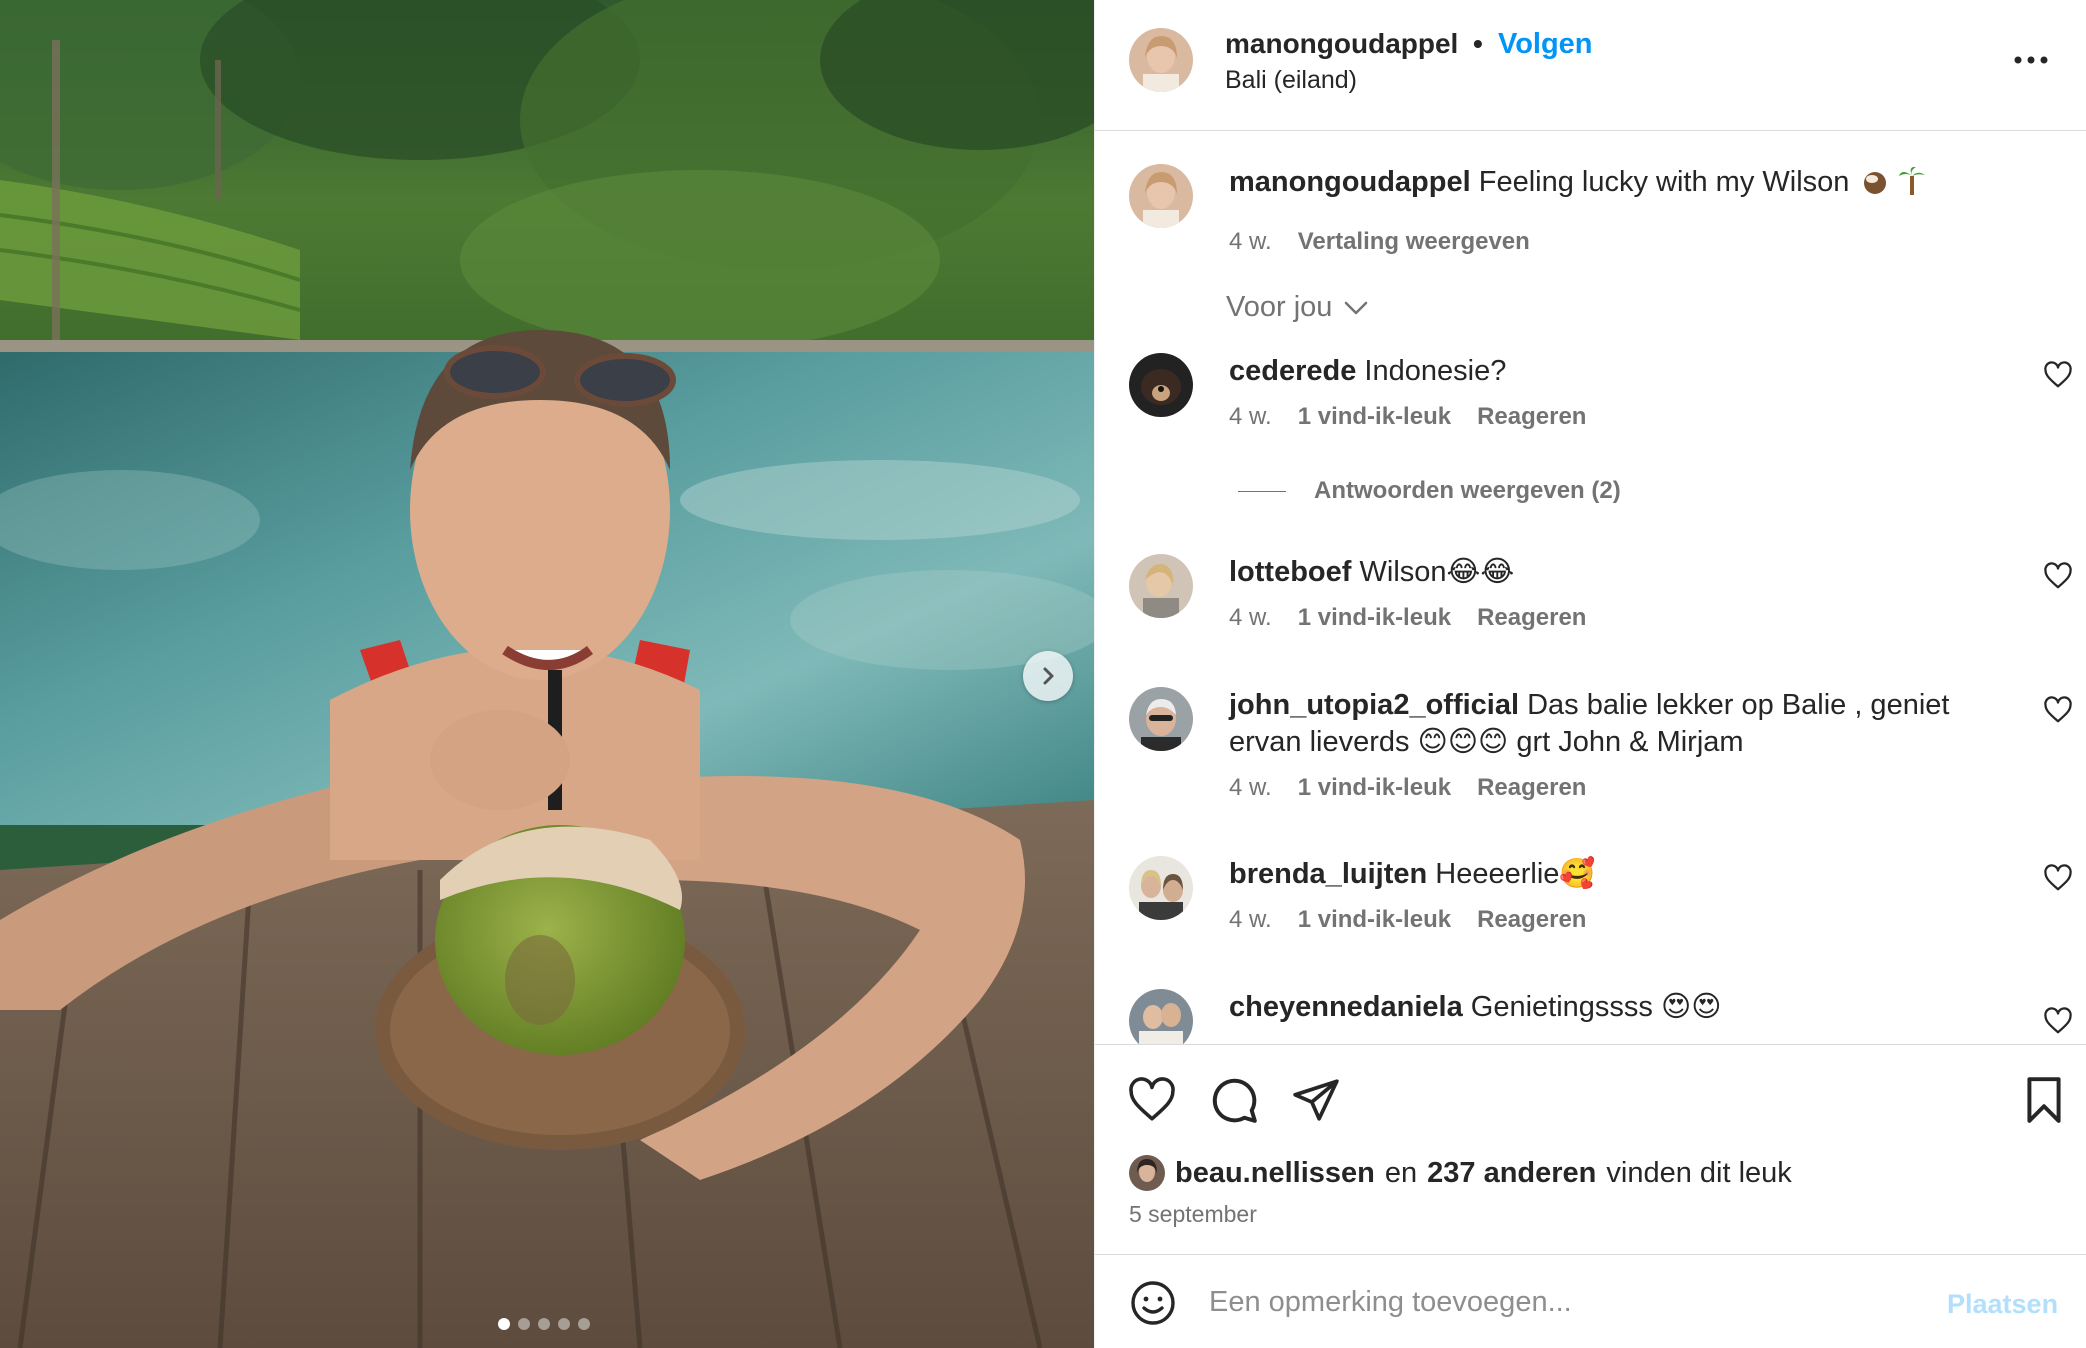 This screenshot has width=2086, height=1348. Describe the element at coordinates (1193, 1214) in the screenshot. I see `post-date: 5 september` at that location.